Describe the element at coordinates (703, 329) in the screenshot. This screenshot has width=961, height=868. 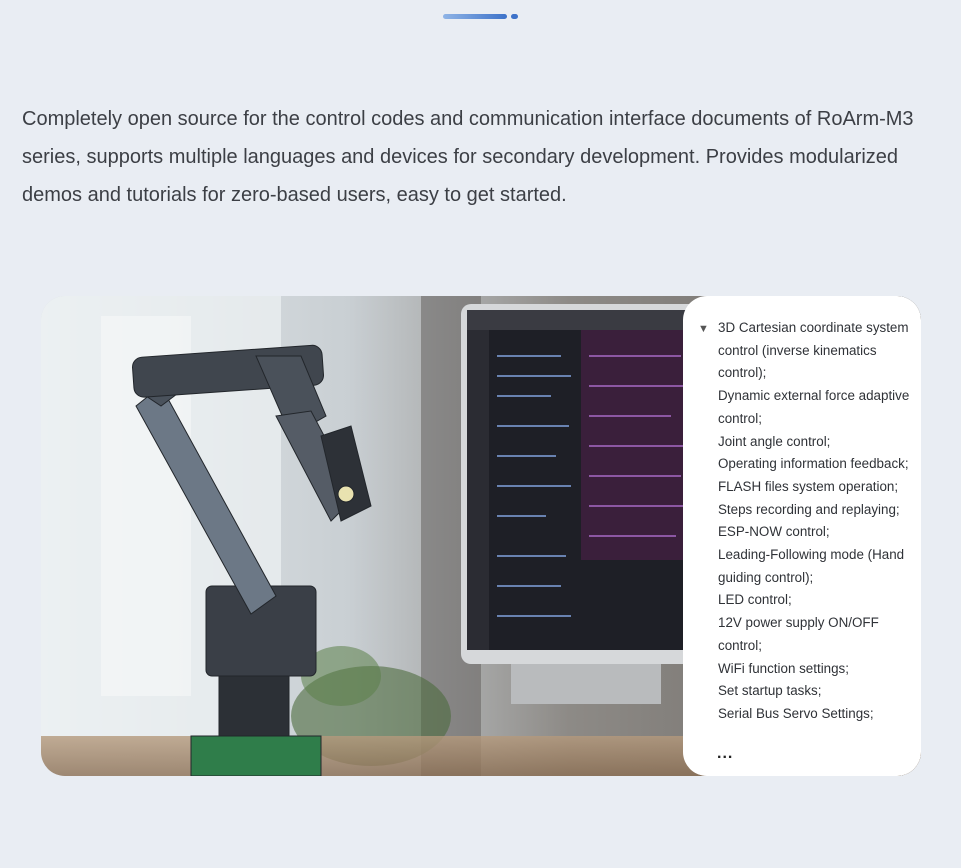
I see `collapse-triangle-icon: ▼` at that location.